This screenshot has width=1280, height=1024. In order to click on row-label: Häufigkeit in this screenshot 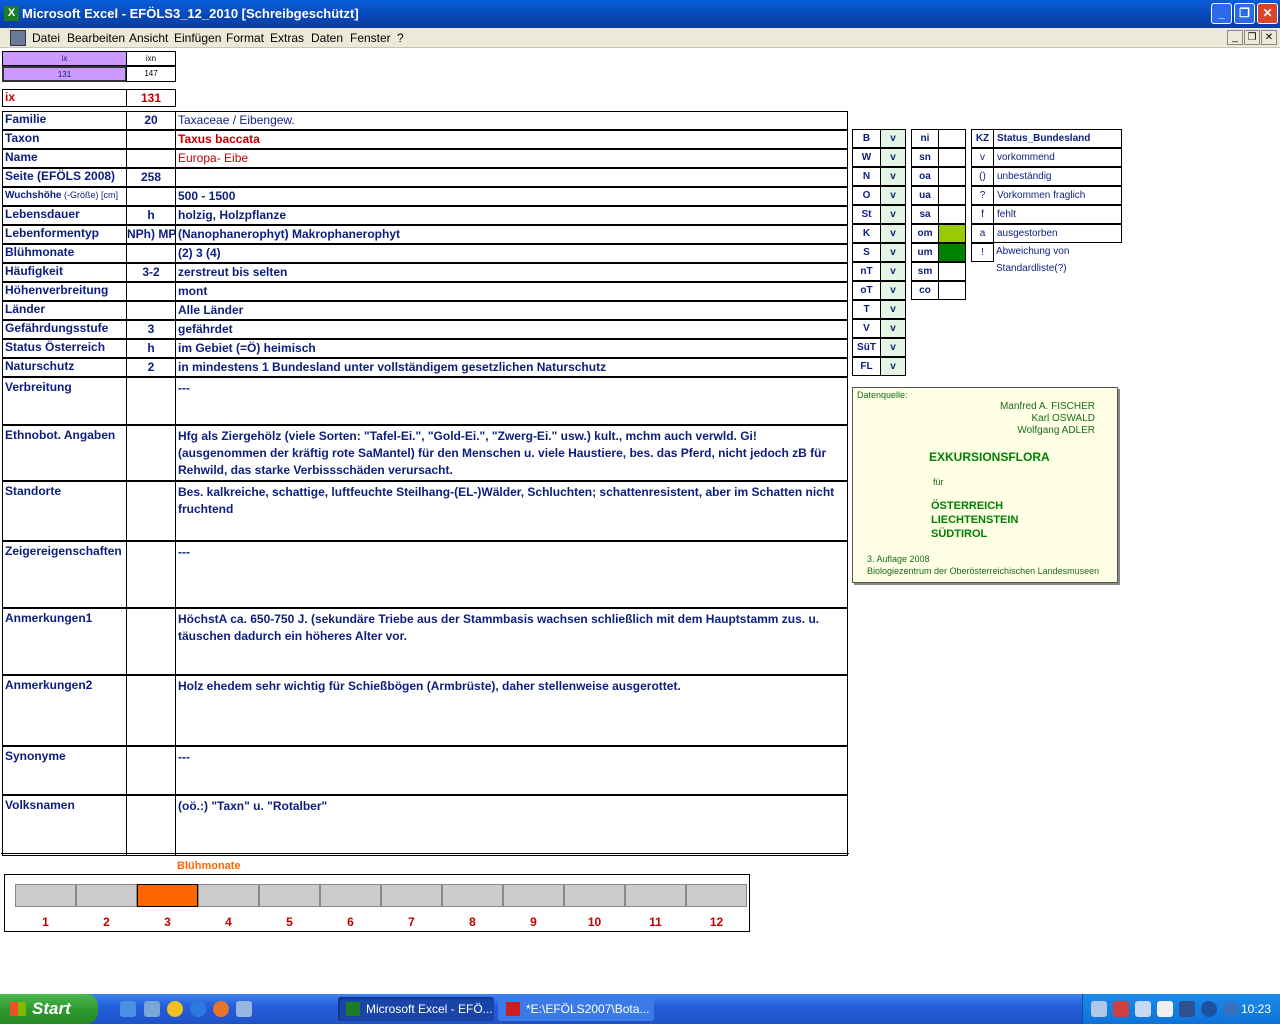, I will do `click(64, 272)`.